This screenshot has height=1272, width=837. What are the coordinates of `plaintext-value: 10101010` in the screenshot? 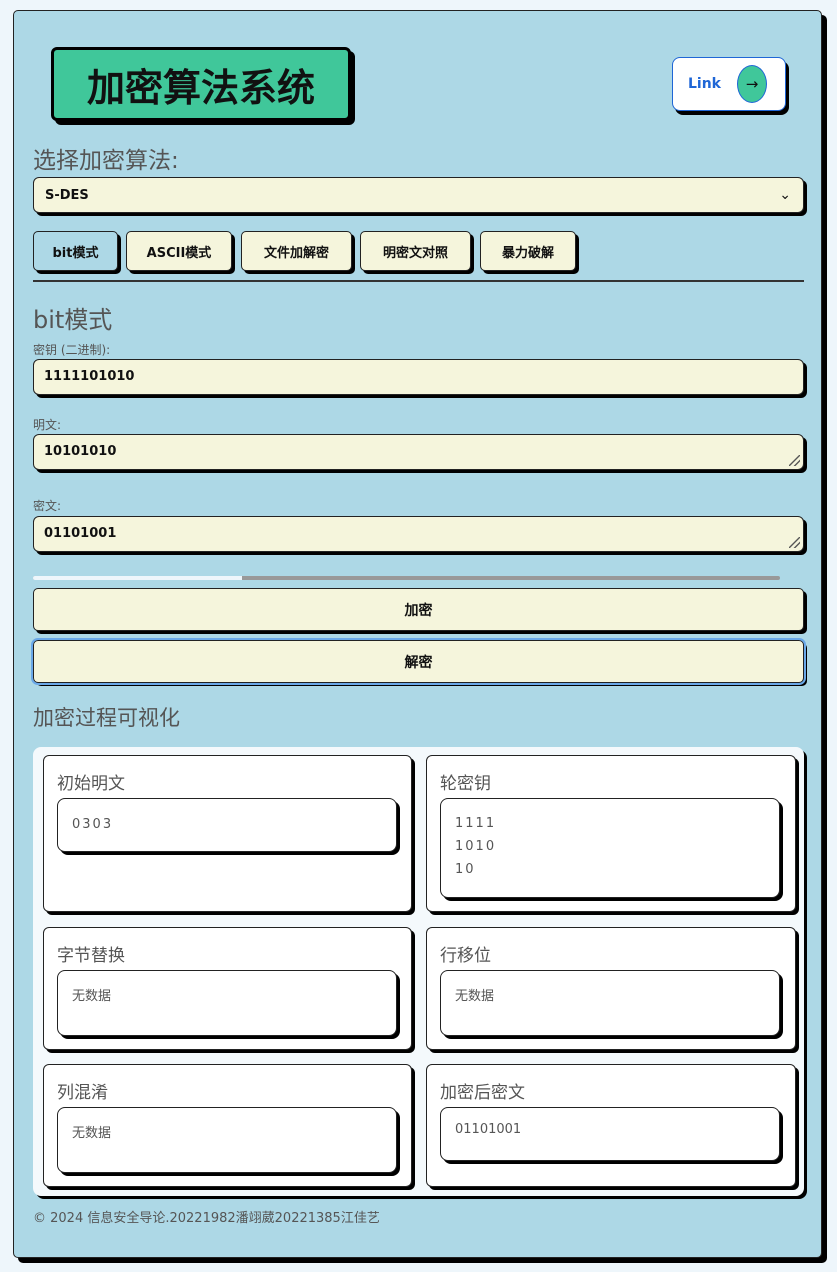 It's located at (80, 451).